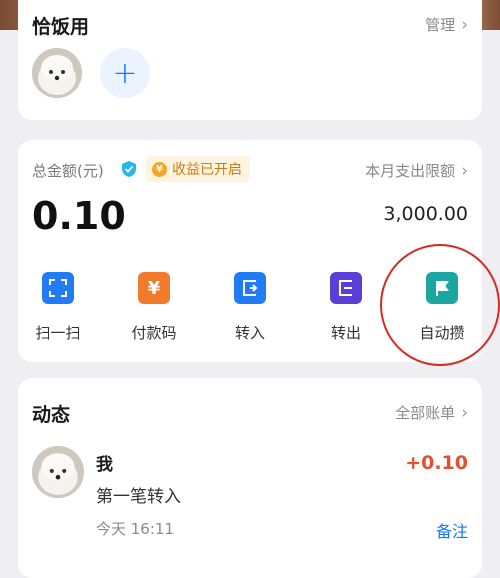  I want to click on plus-icon: +, so click(125, 73).